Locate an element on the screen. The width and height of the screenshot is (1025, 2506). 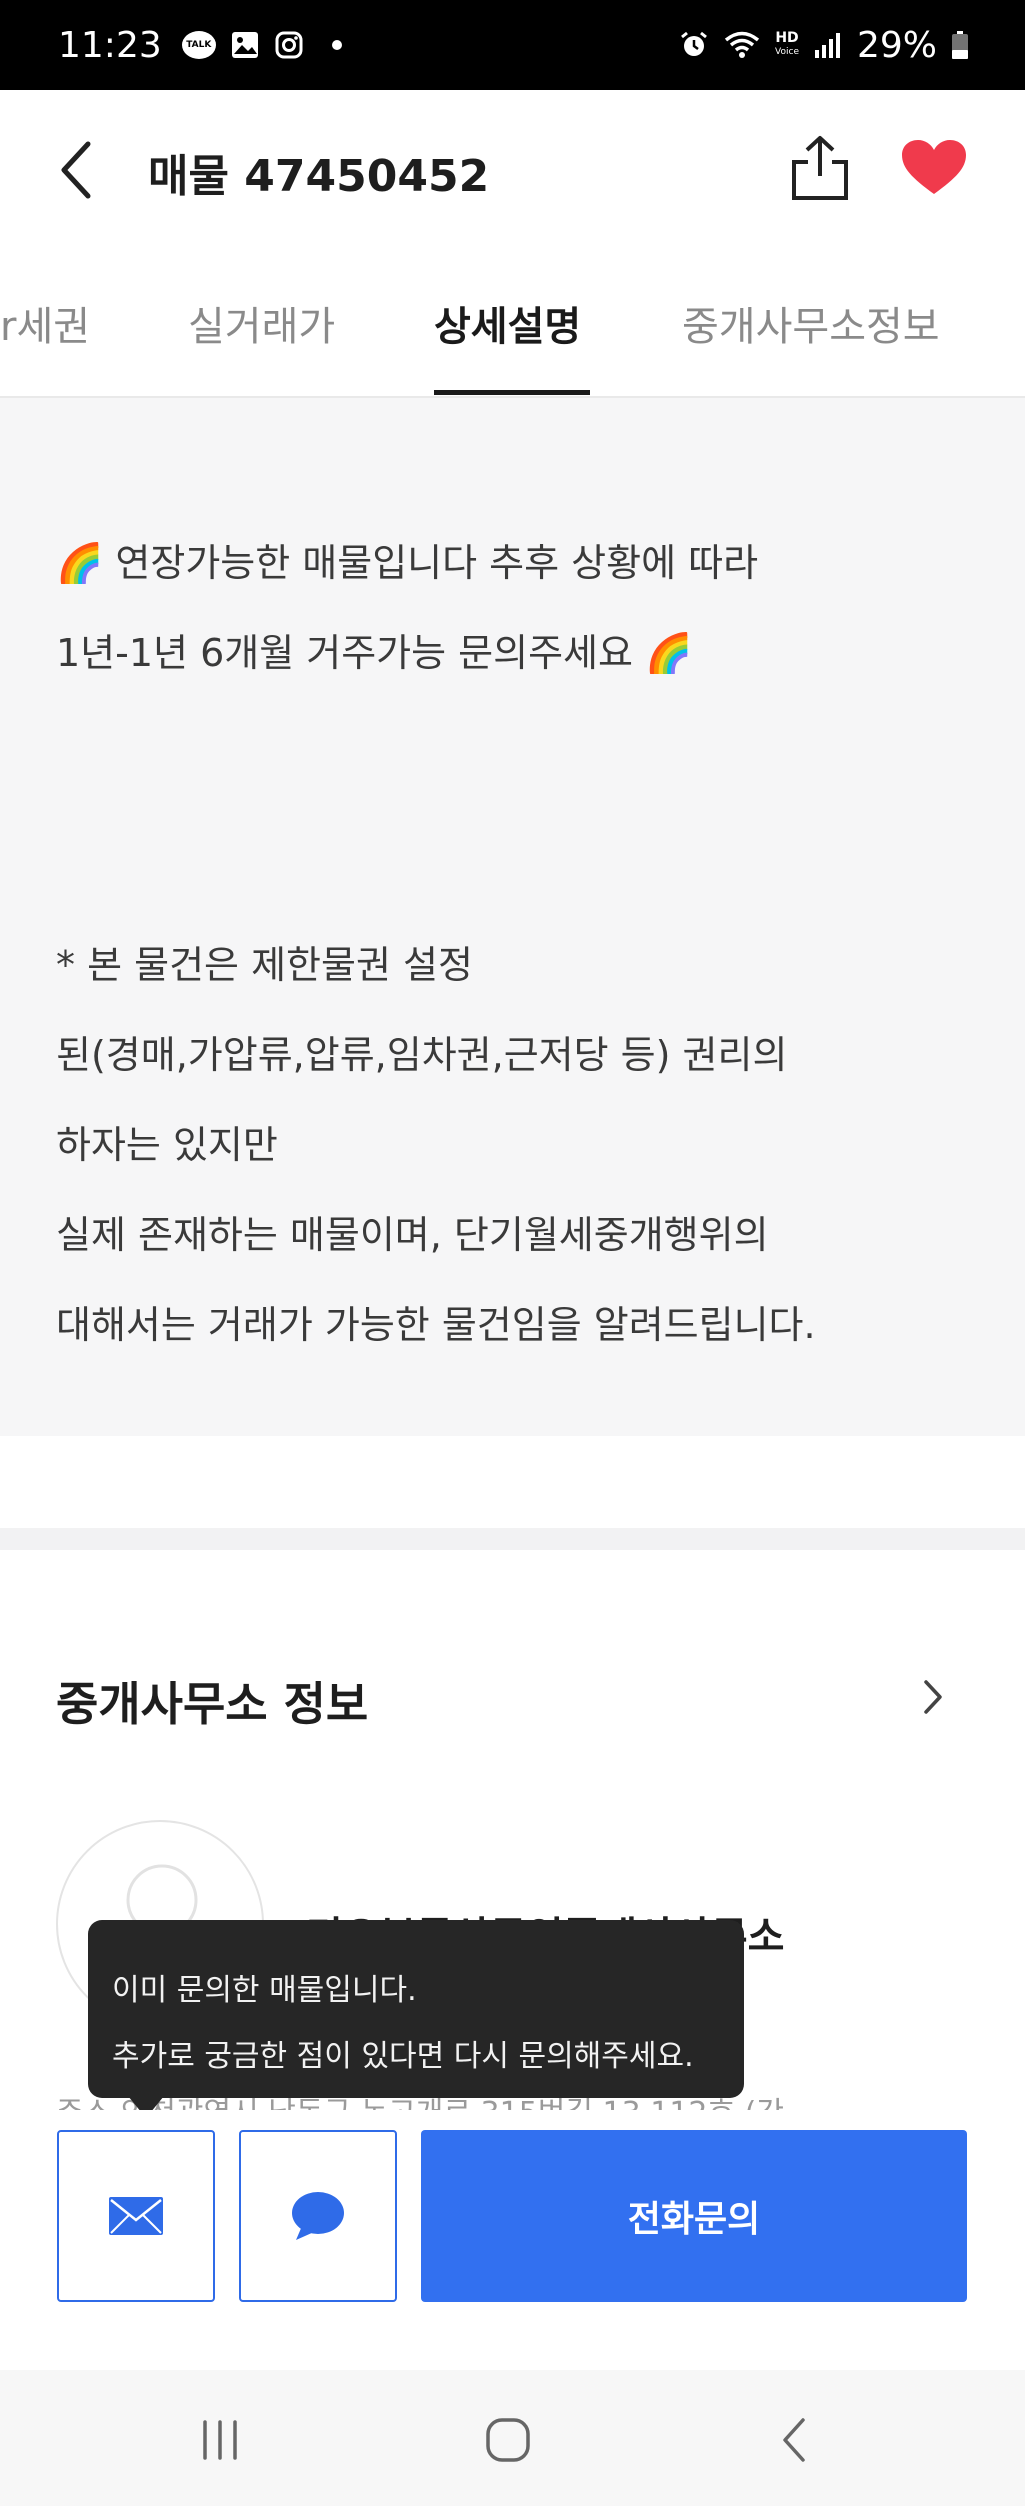
inquiry-tooltip: 이미 문의한 매물입니다. 추가로 궁금한 점이 있다면 다시 문의해주세요. is located at coordinates (416, 2019).